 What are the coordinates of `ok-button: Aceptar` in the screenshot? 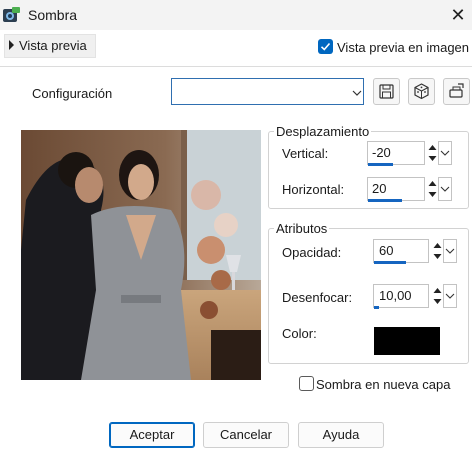 It's located at (152, 435).